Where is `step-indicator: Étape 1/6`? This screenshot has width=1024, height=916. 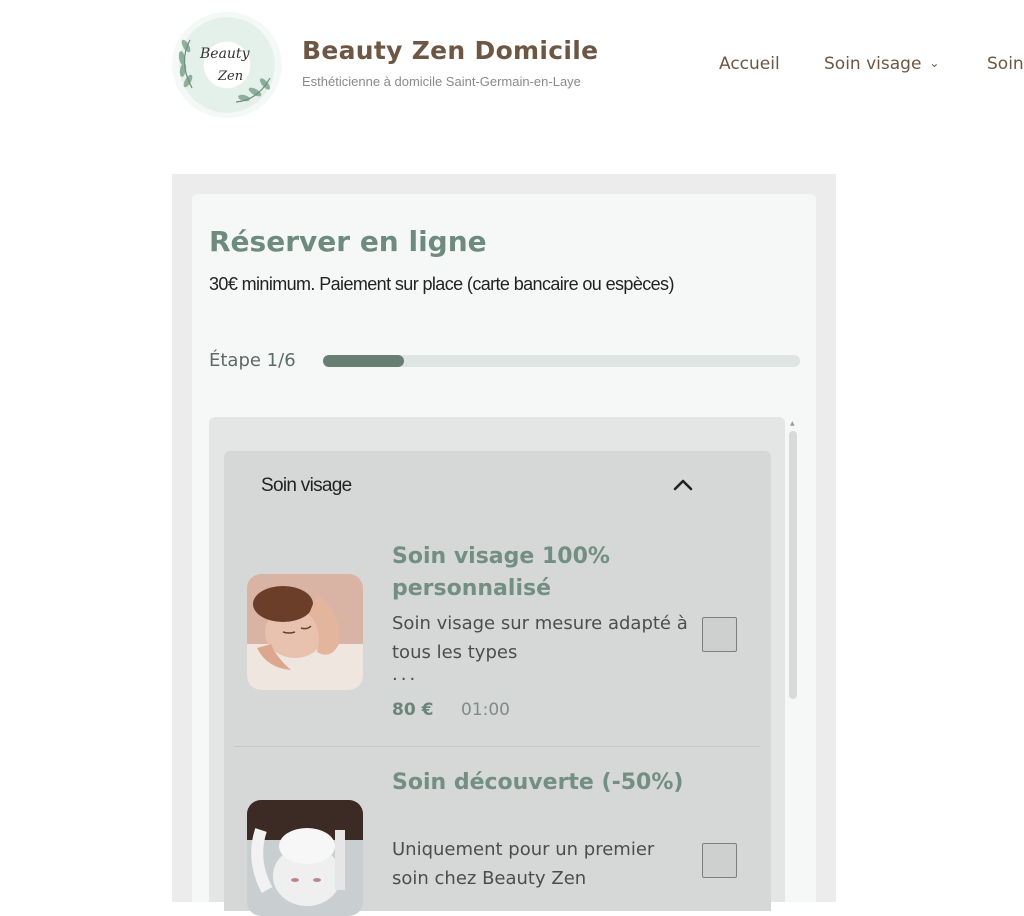
step-indicator: Étape 1/6 is located at coordinates (252, 360).